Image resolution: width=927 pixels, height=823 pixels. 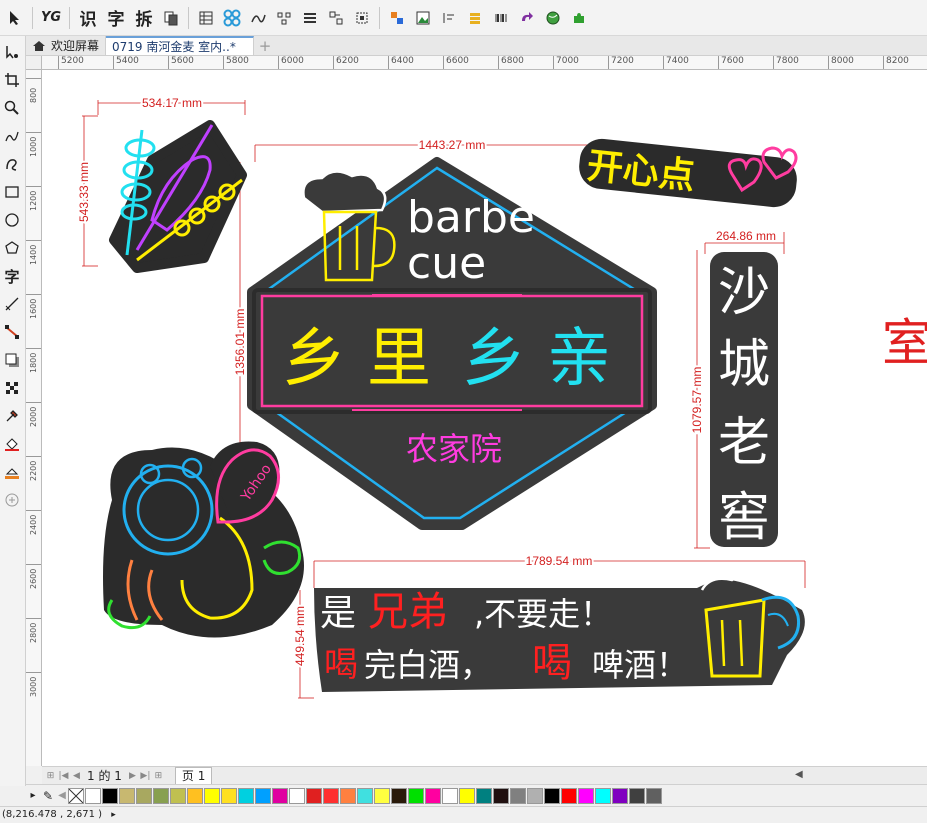 I want to click on recognize-text-button: 识, so click(x=88, y=18).